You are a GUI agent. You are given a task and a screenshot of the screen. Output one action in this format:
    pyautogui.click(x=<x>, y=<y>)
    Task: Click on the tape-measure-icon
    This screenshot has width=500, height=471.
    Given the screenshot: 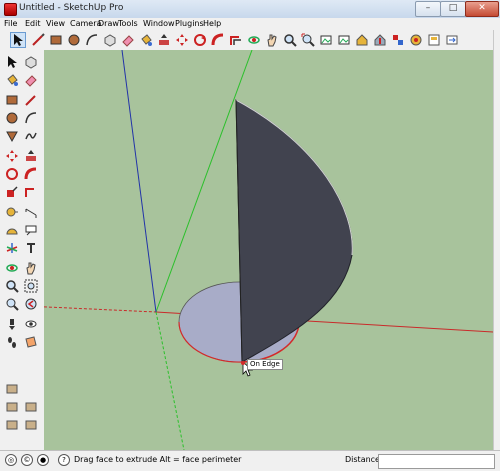 What is the action you would take?
    pyautogui.click(x=12, y=212)
    